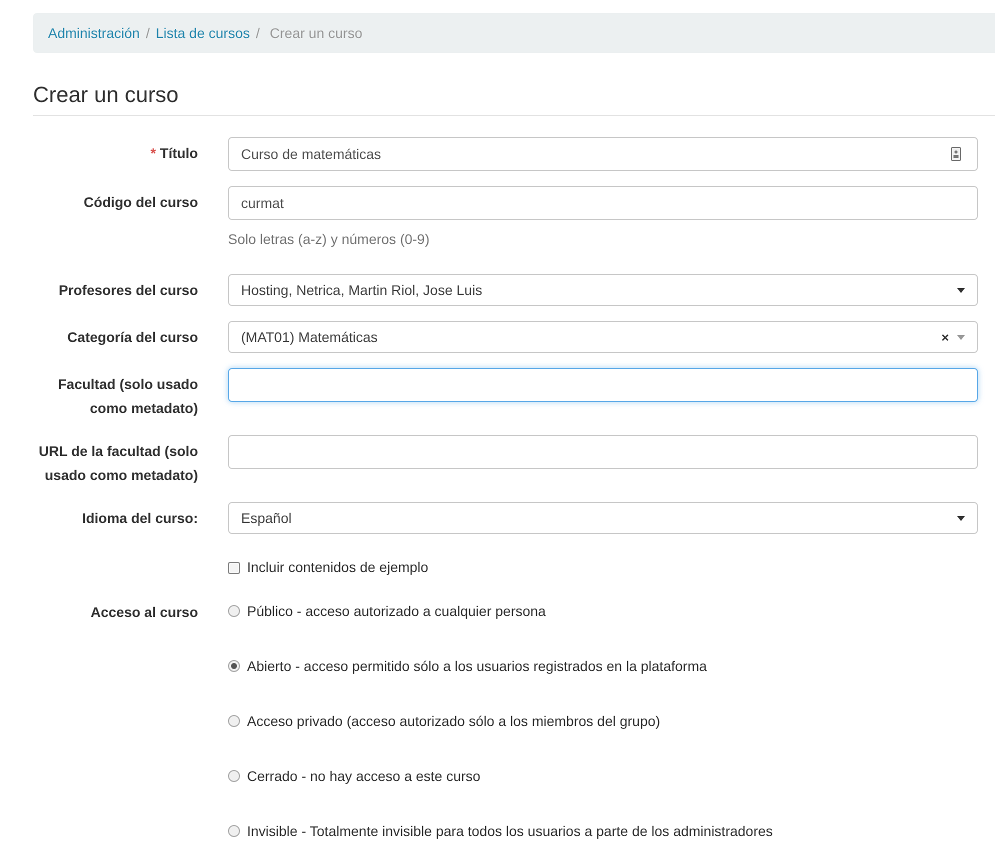  What do you see at coordinates (603, 203) in the screenshot?
I see `input-field: curmat` at bounding box center [603, 203].